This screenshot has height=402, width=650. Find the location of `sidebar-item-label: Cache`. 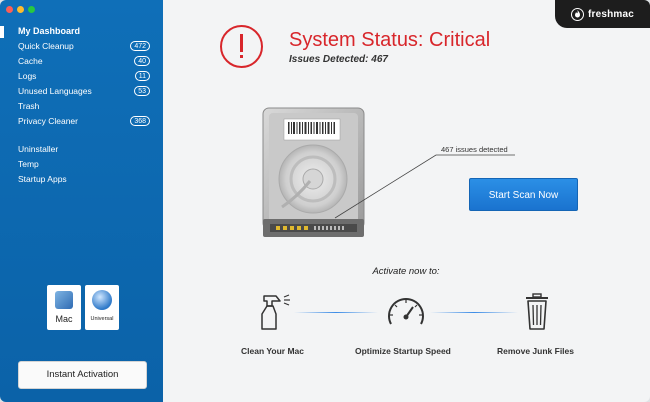

sidebar-item-label: Cache is located at coordinates (30, 61).